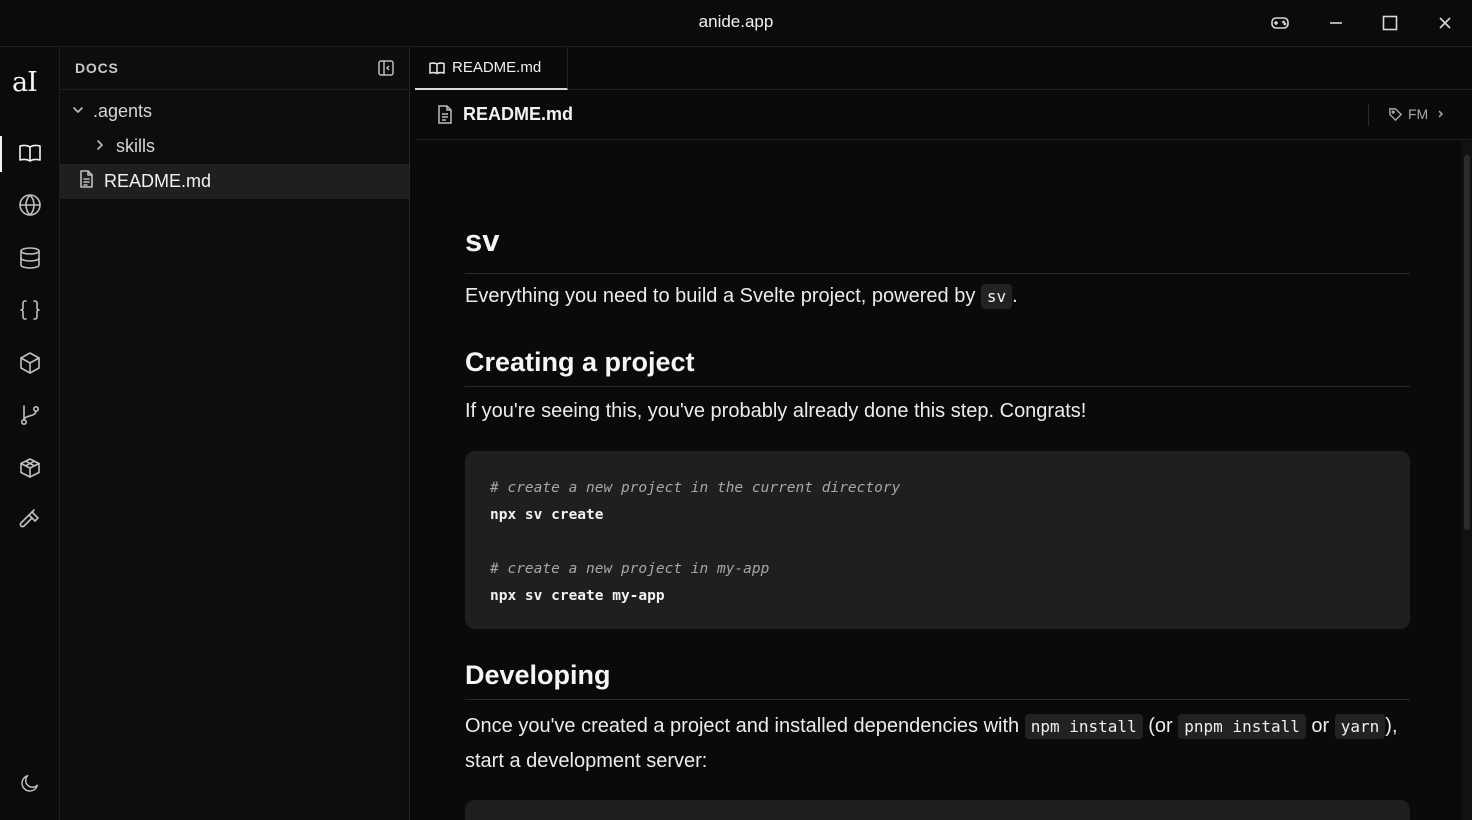 This screenshot has width=1472, height=820. I want to click on tree-item-readme: README.md, so click(234, 181).